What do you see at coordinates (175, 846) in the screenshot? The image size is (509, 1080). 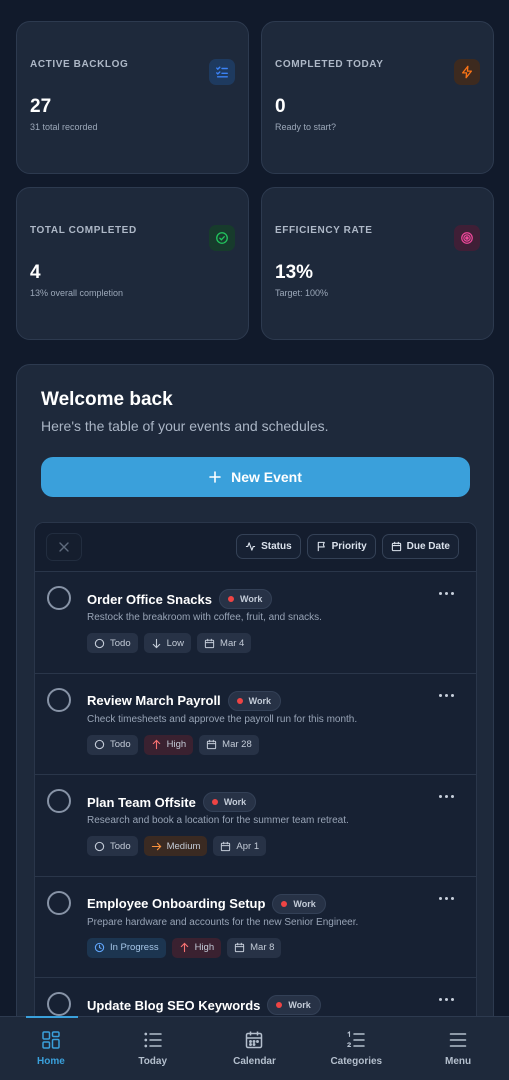 I see `priority-chip: Medium` at bounding box center [175, 846].